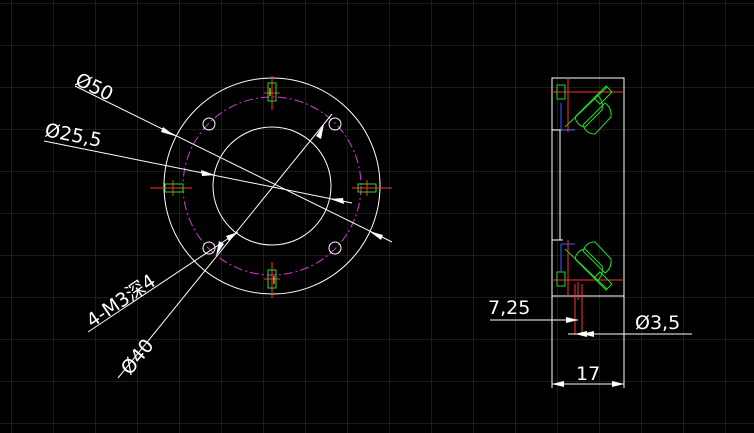 This screenshot has width=754, height=433. What do you see at coordinates (588, 374) in the screenshot?
I see `thickness-label: 17` at bounding box center [588, 374].